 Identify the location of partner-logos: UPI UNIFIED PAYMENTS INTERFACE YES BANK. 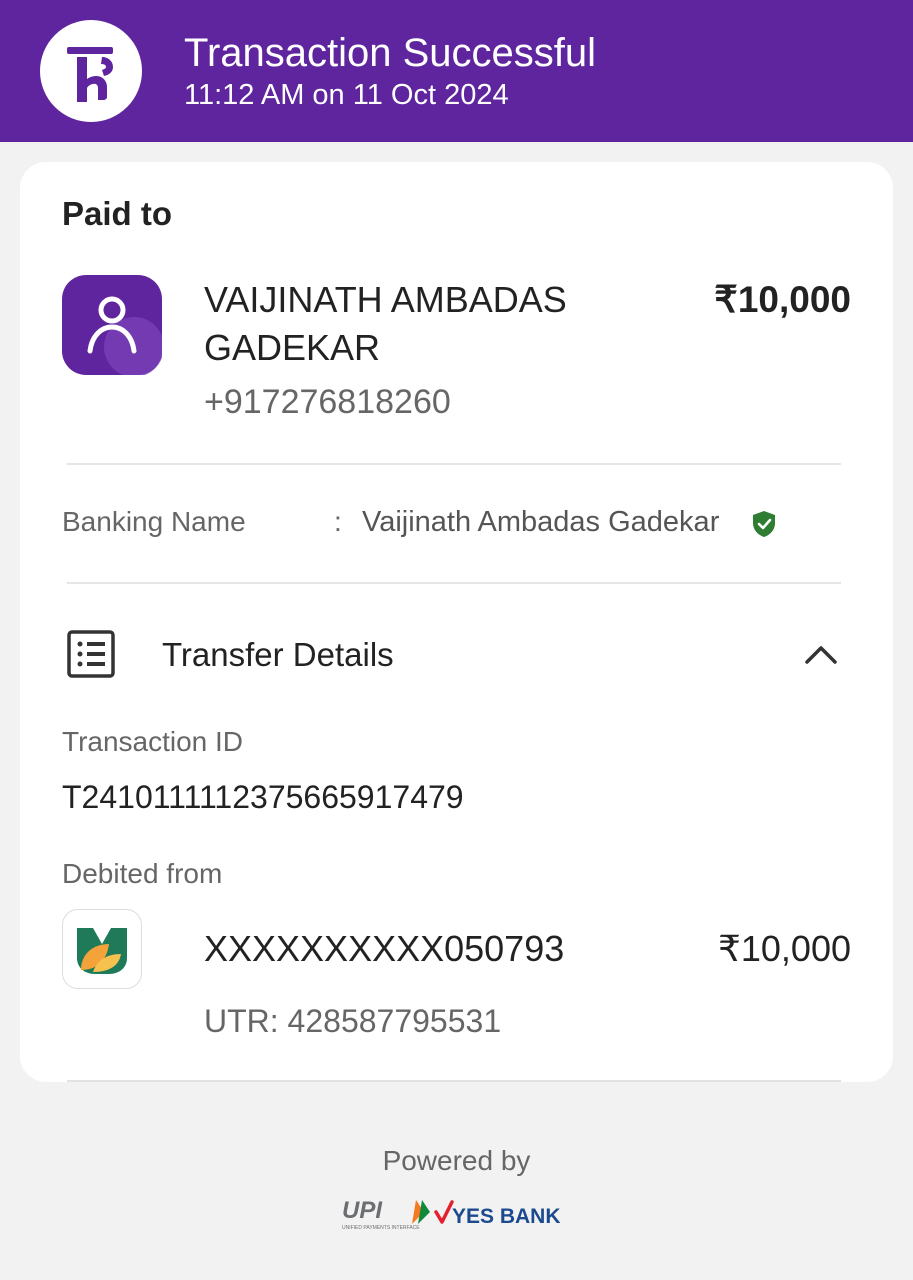
(460, 1214).